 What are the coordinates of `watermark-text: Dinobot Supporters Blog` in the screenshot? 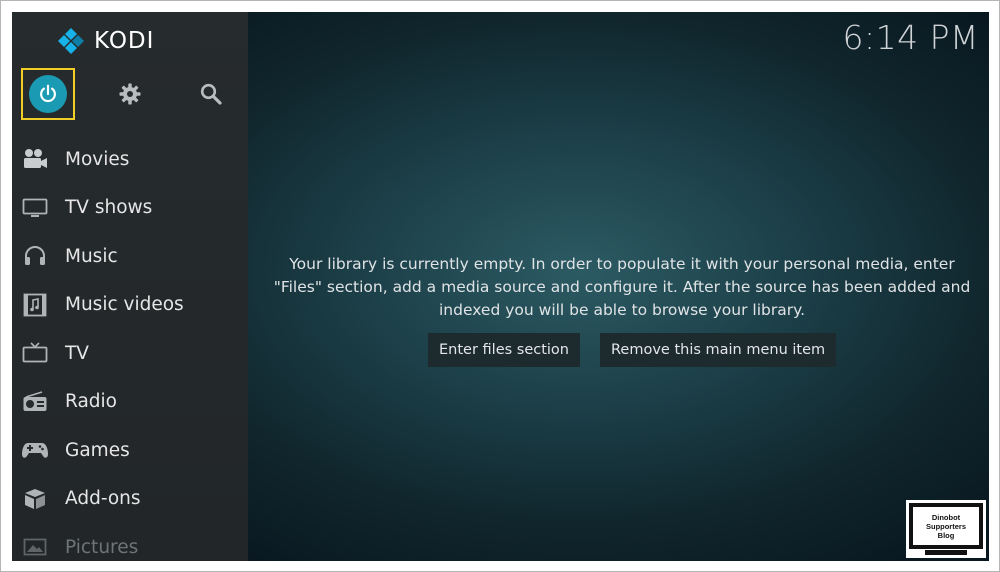 It's located at (946, 526).